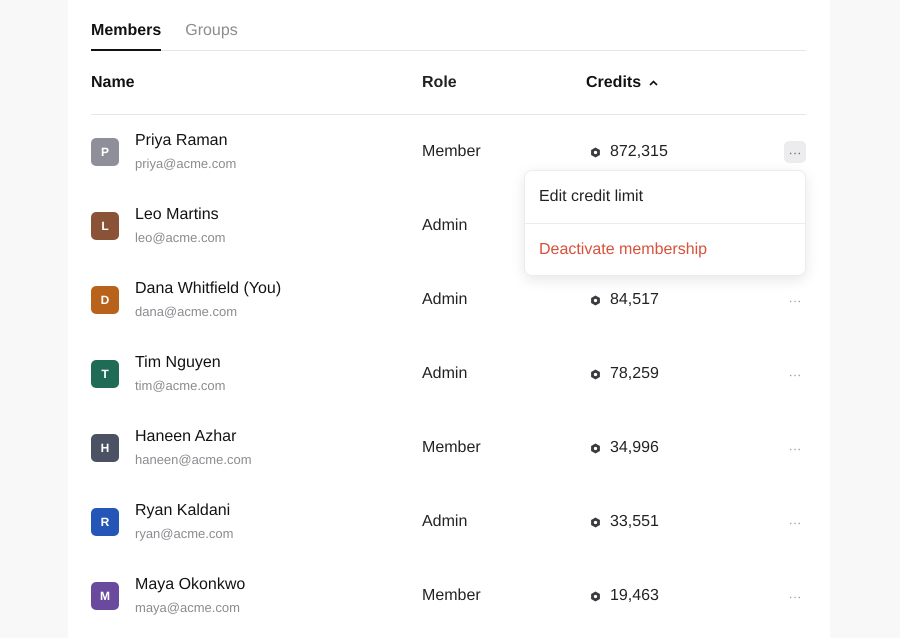 The image size is (900, 638). Describe the element at coordinates (665, 249) in the screenshot. I see `menu-item: Deactivate membership` at that location.